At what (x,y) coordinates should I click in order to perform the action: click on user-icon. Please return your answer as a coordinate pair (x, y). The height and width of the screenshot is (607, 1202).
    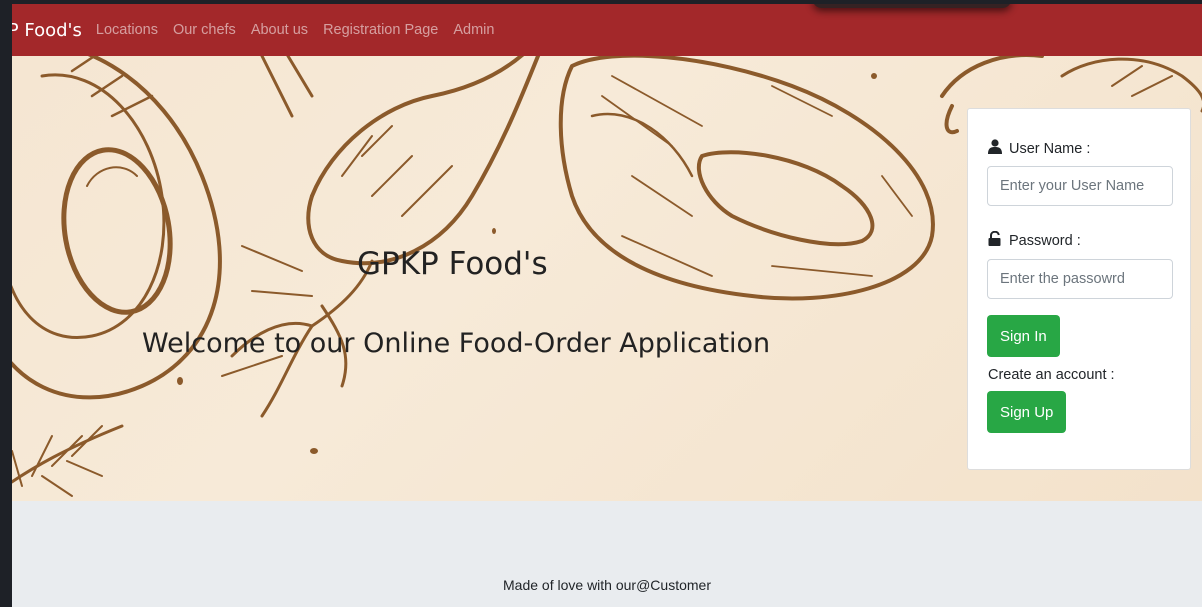
    Looking at the image, I should click on (995, 148).